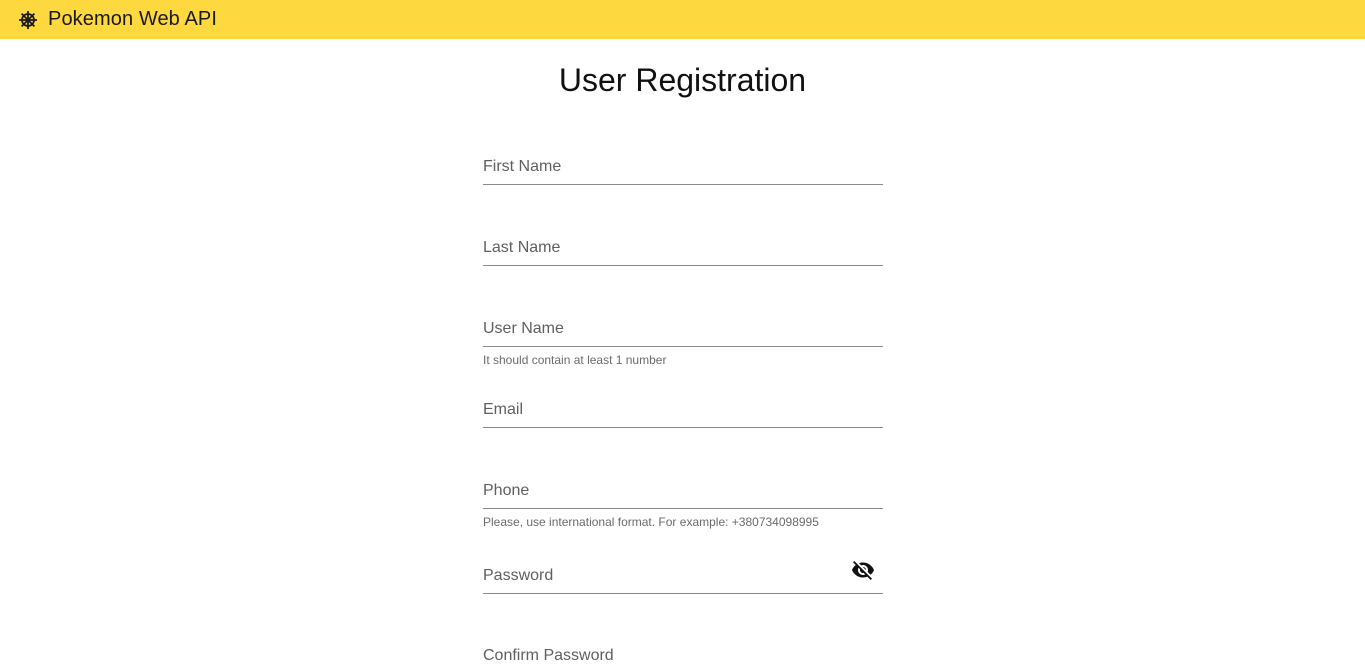 Image resolution: width=1365 pixels, height=665 pixels. I want to click on password-input, so click(663, 578).